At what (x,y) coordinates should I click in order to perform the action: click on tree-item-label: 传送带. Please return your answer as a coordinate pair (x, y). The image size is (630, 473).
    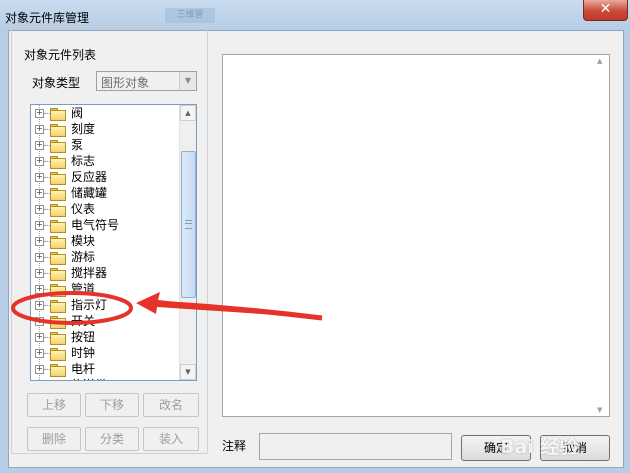
    Looking at the image, I should click on (89, 378).